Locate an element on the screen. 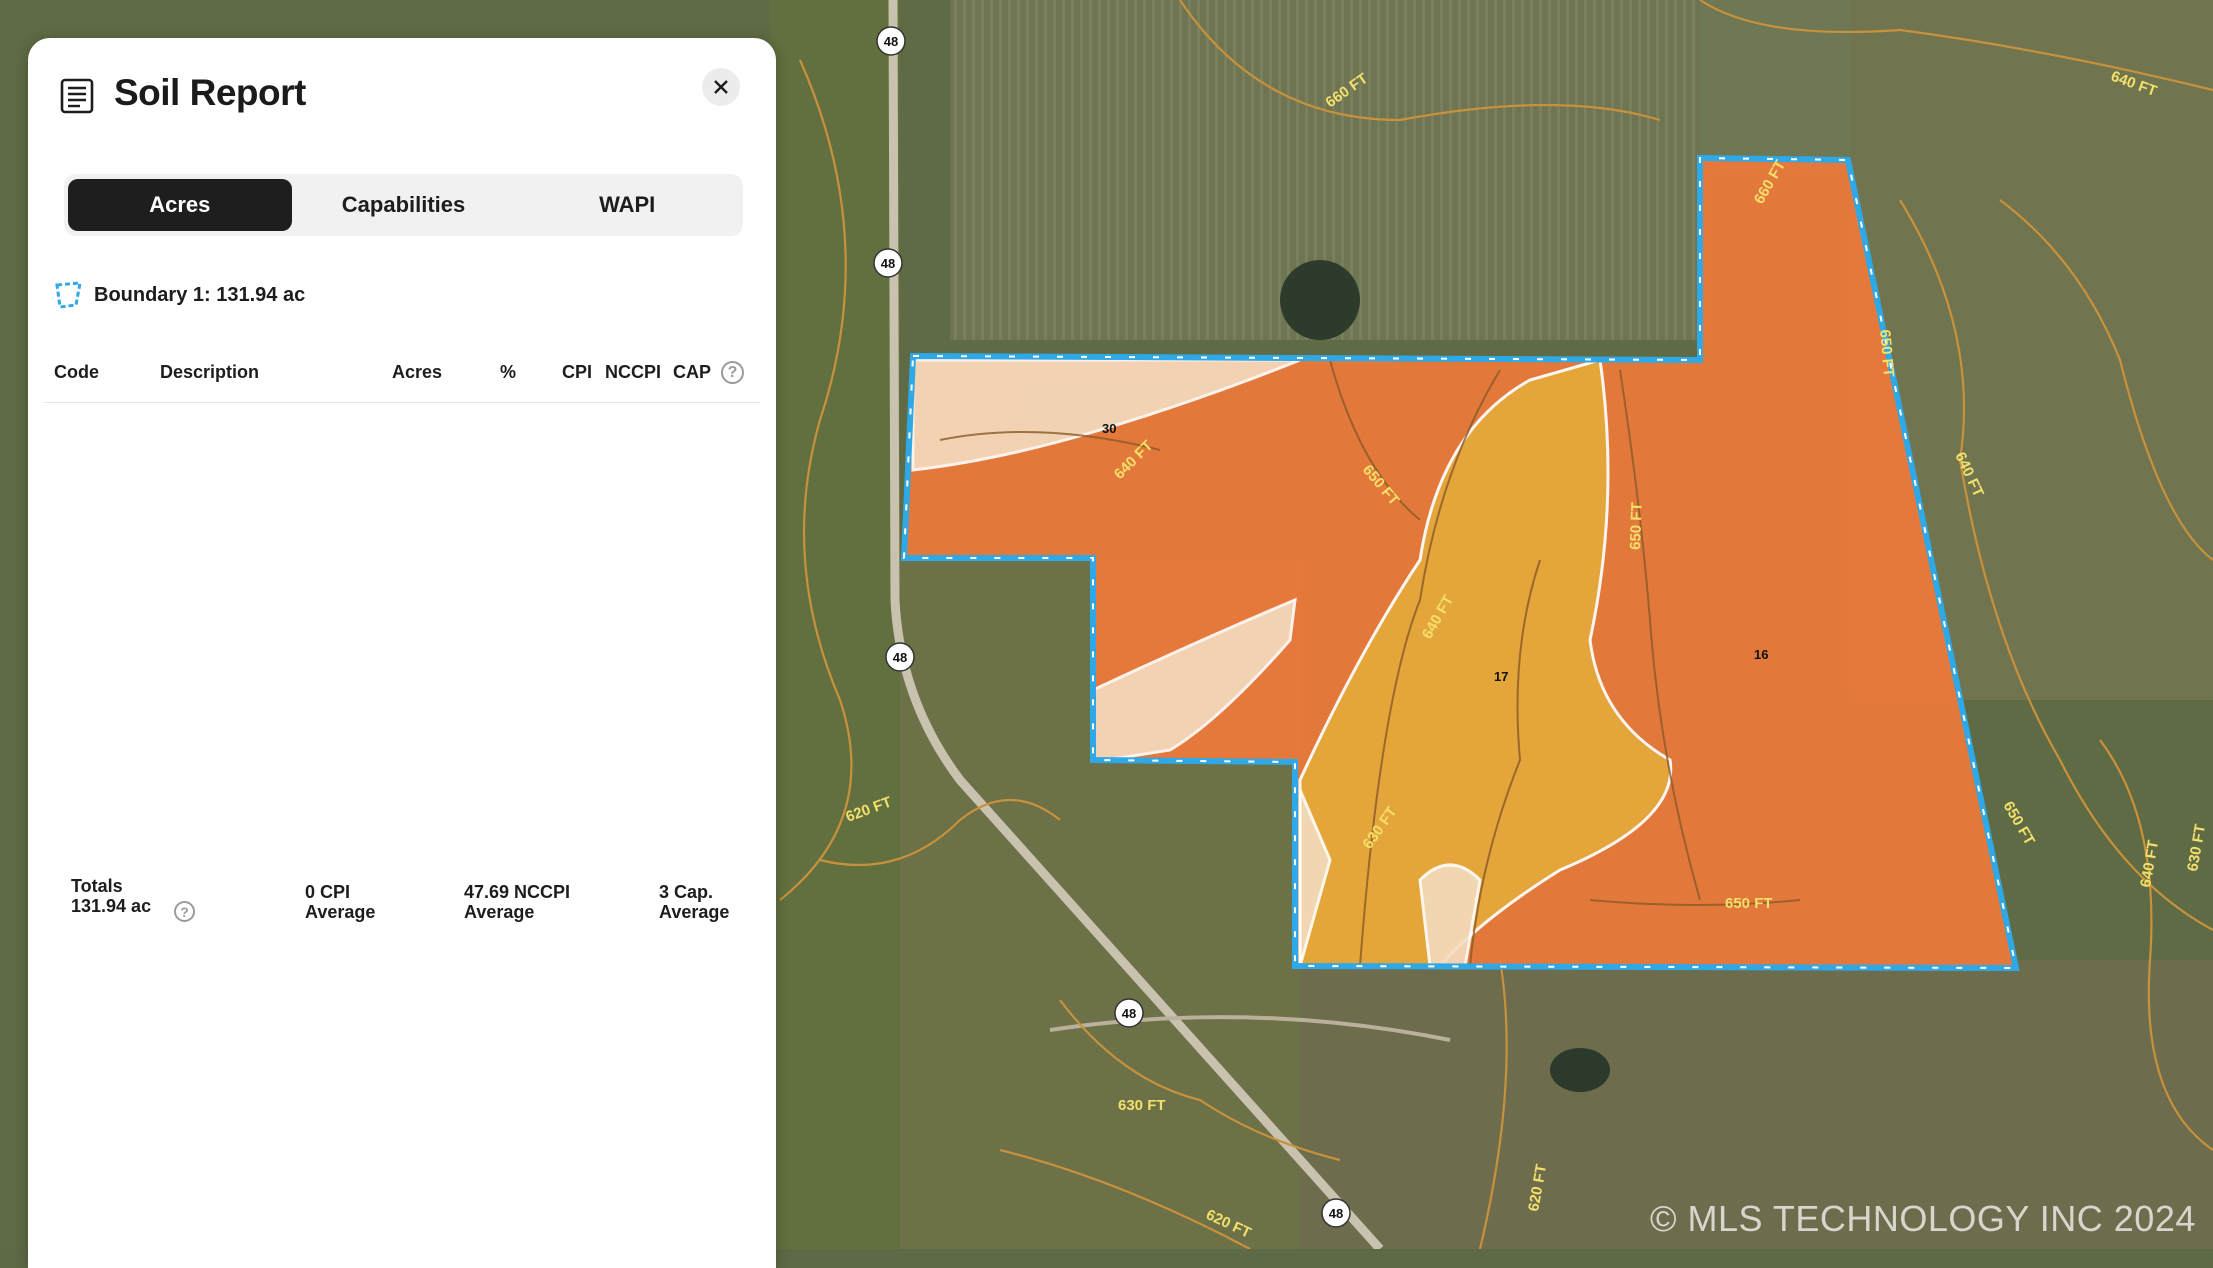  header-description: Description is located at coordinates (210, 372).